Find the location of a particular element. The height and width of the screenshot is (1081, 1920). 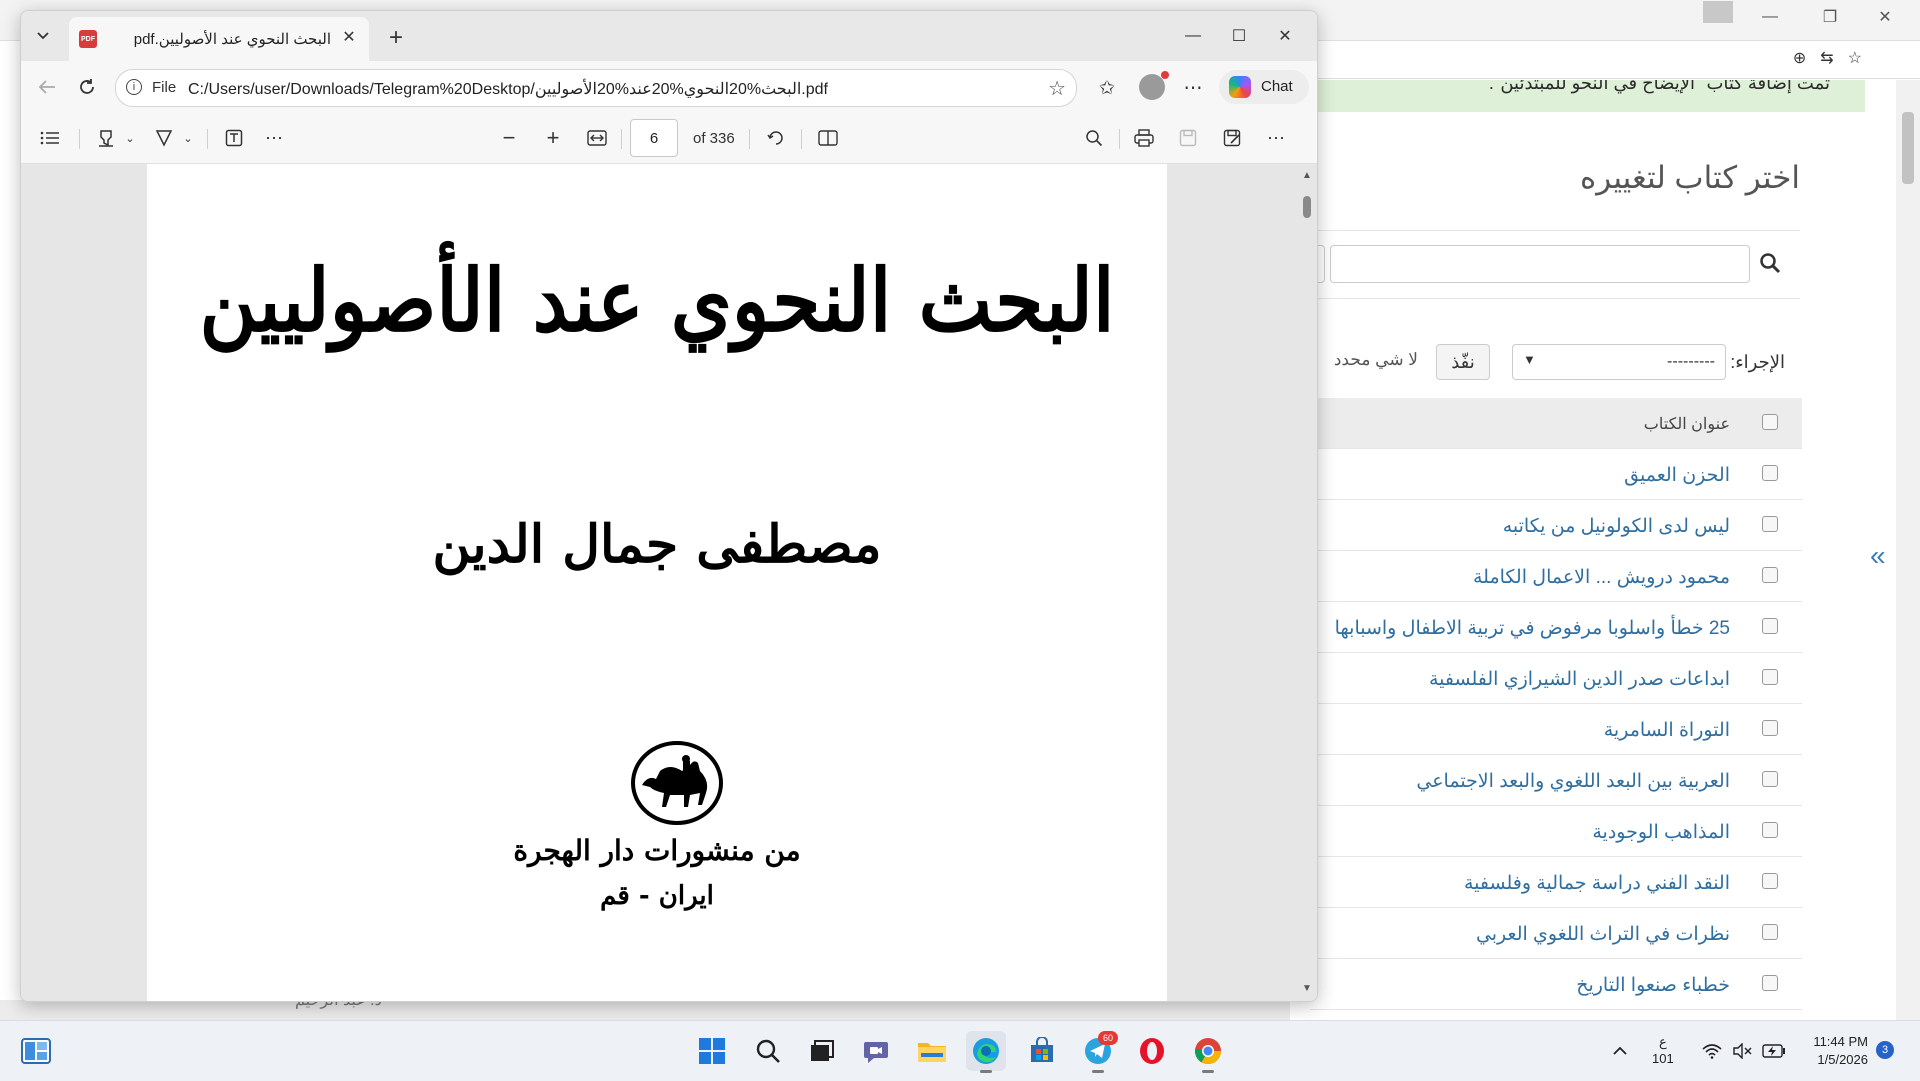

more-tools-icon: ⋯ is located at coordinates (274, 138).